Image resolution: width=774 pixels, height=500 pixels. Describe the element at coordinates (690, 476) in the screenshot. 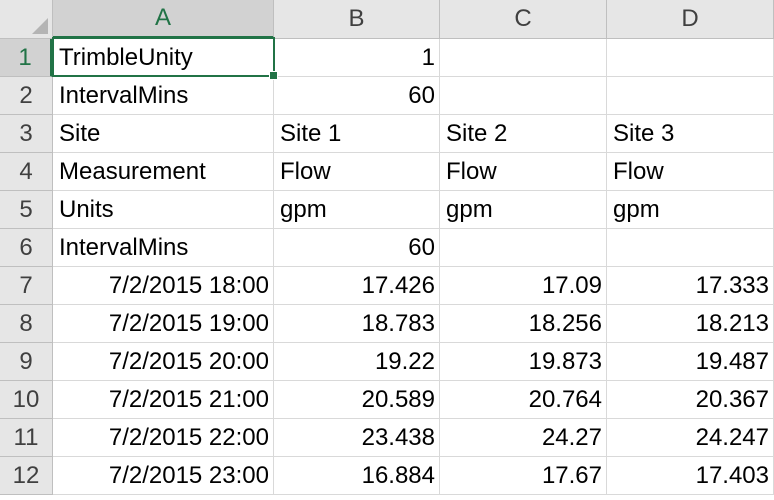

I see `cell-d12: 17.403` at that location.